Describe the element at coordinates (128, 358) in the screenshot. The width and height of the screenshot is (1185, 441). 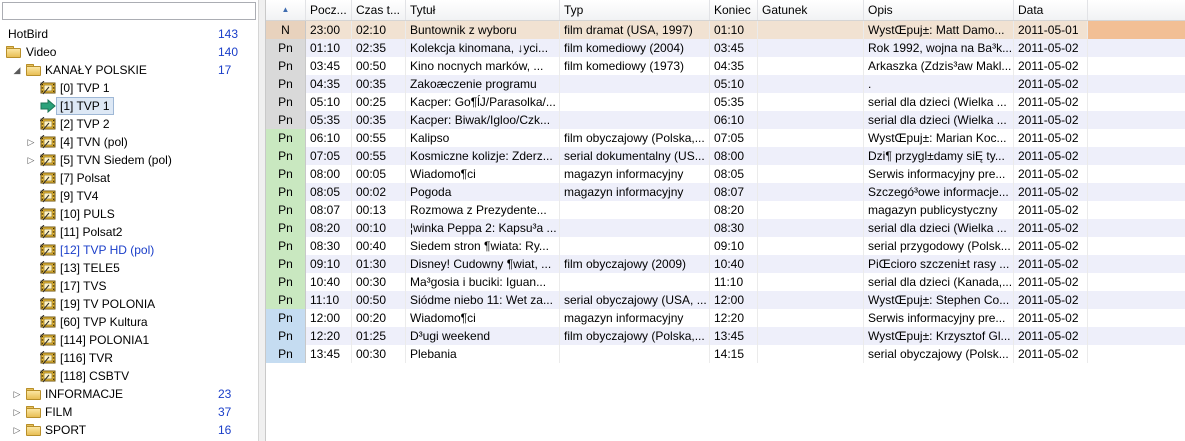
I see `tree-item: [116] TVR` at that location.